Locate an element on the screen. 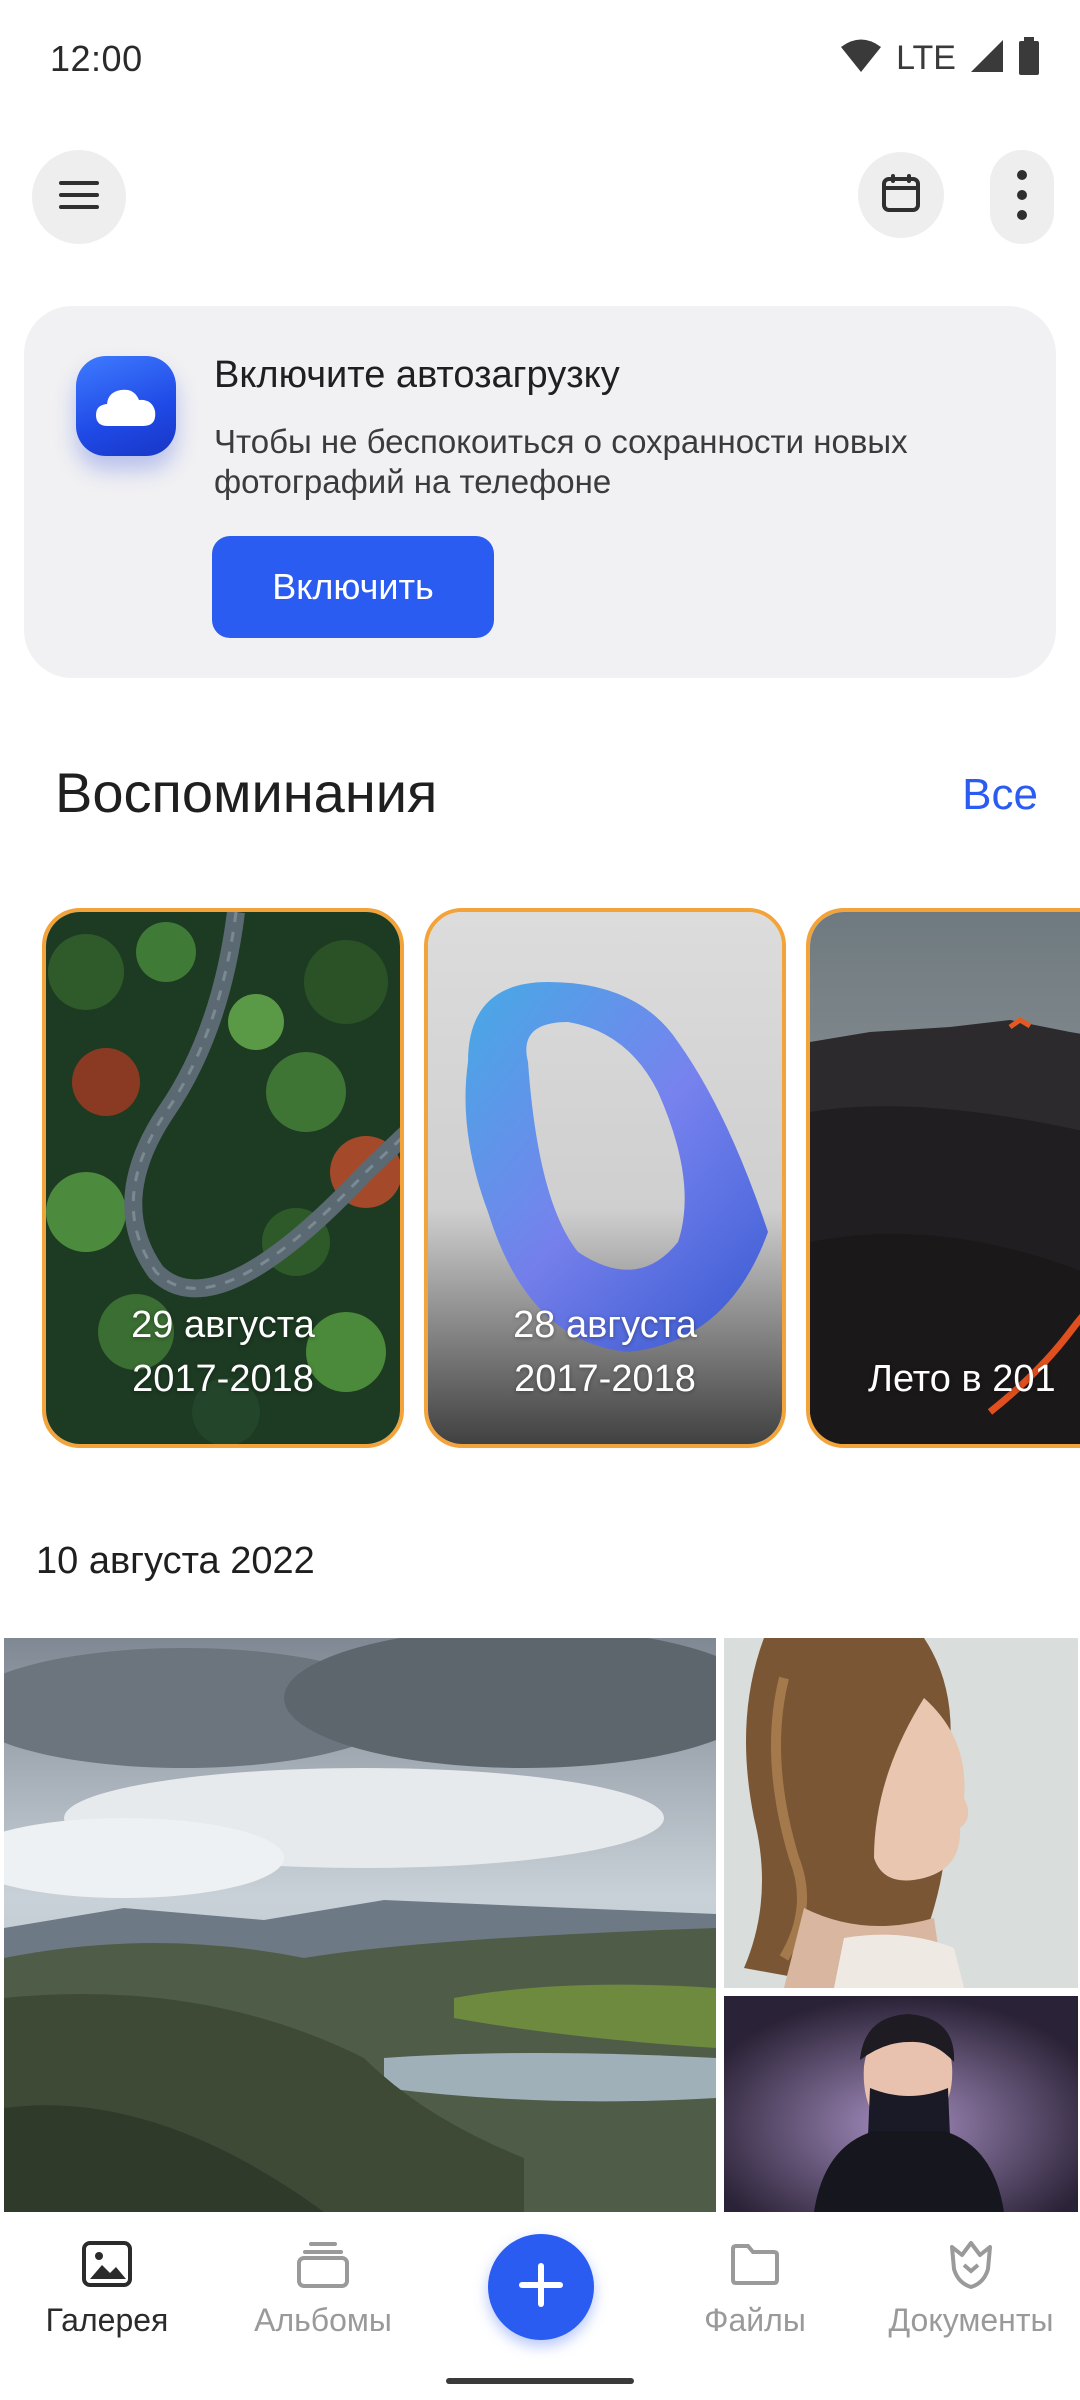  memories-title: Воспоминания is located at coordinates (246, 792).